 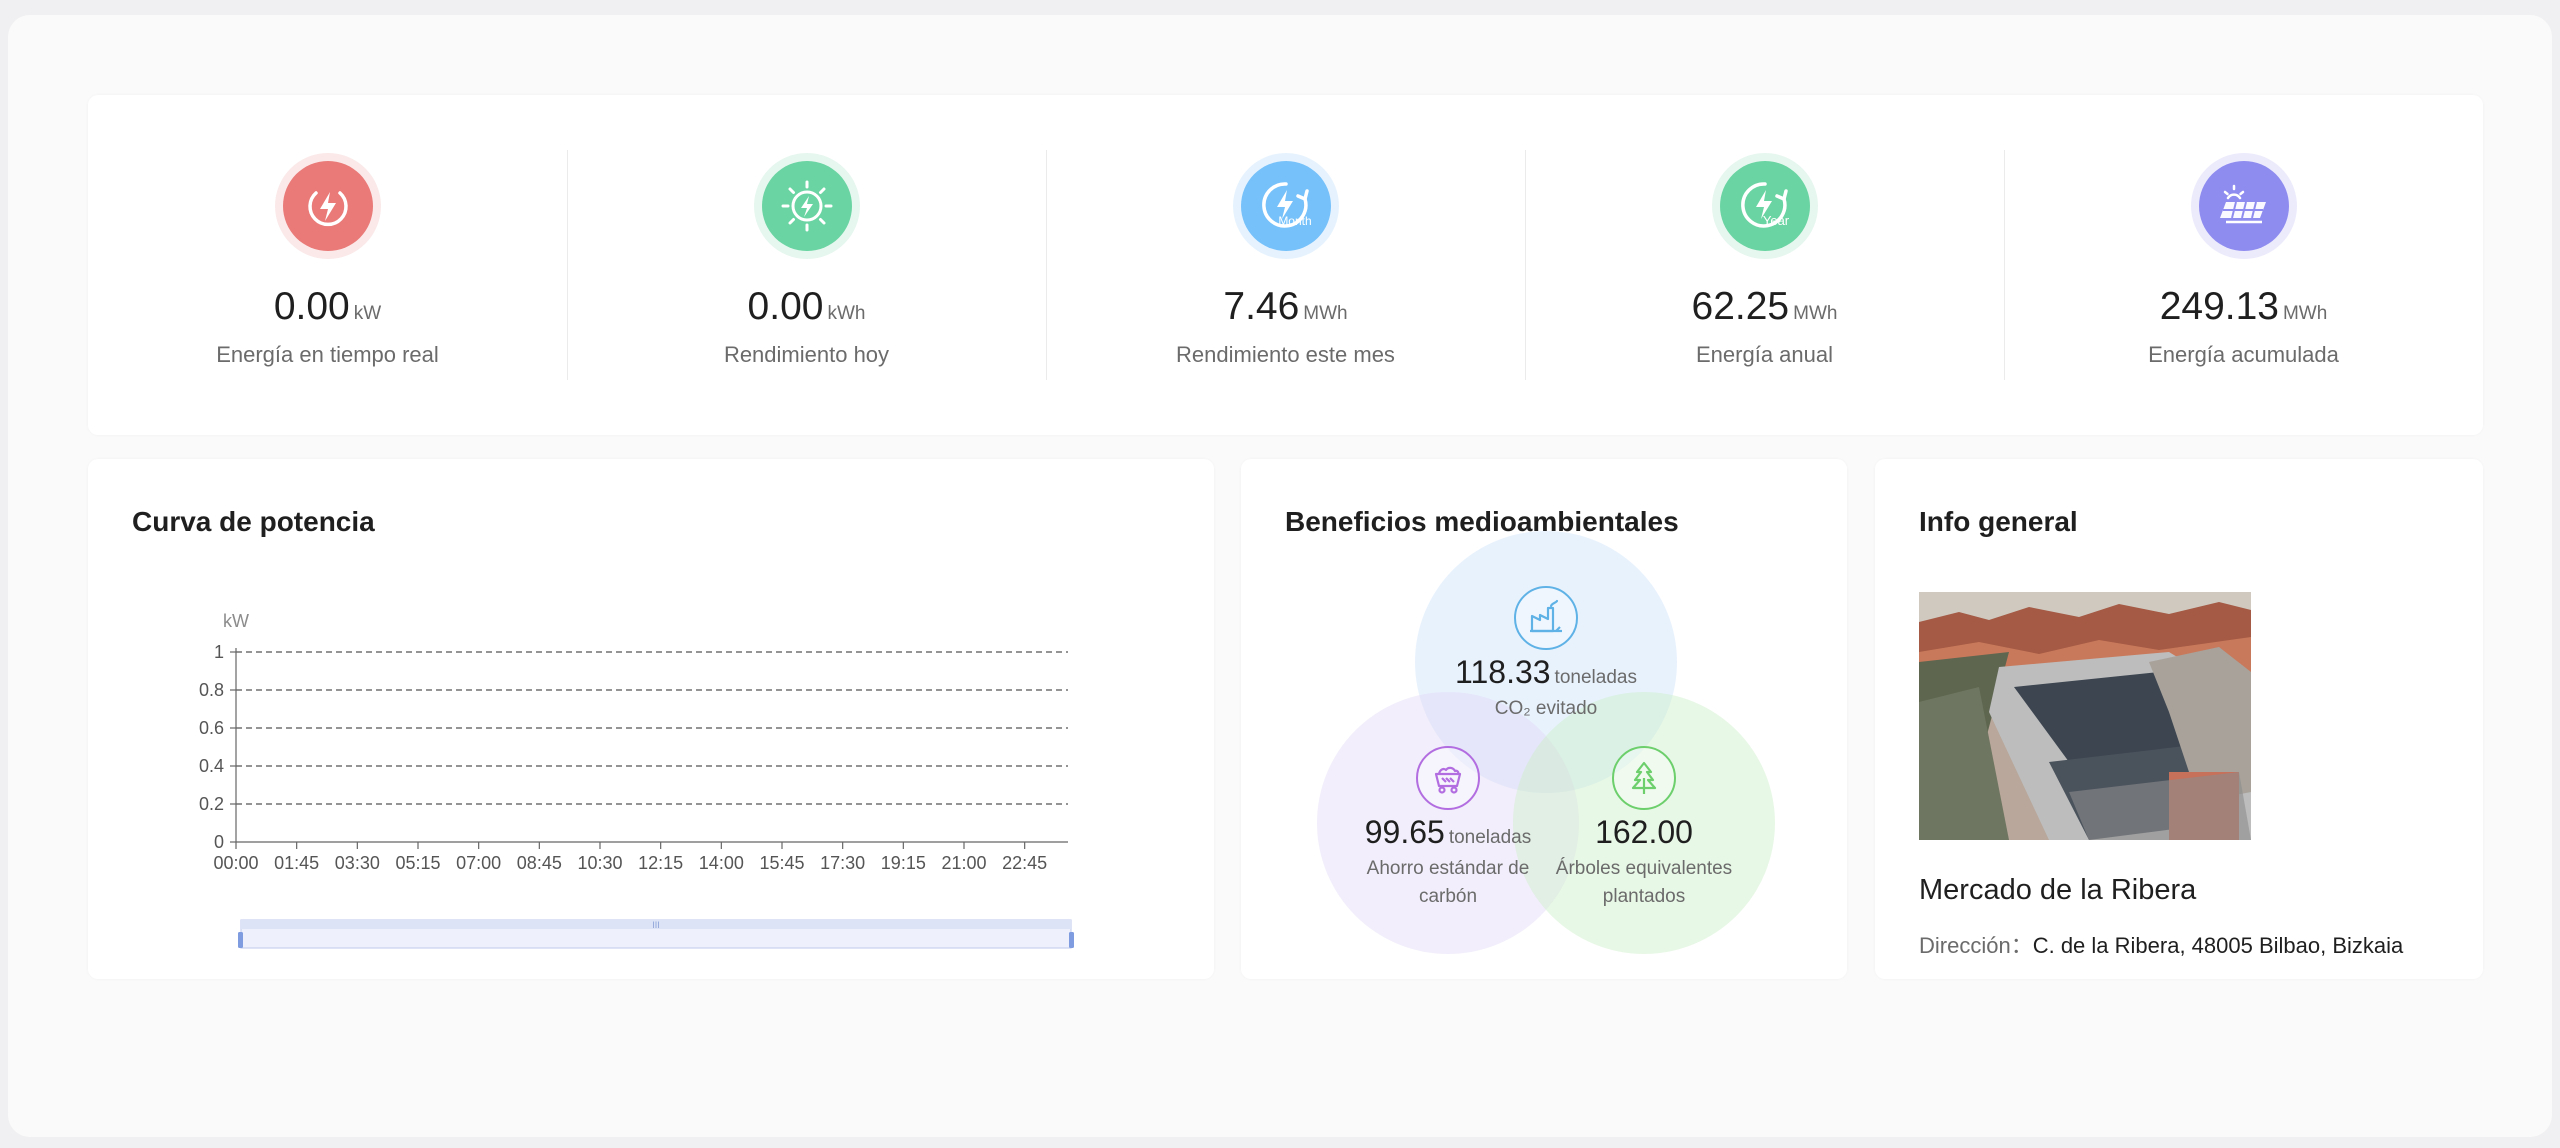 I want to click on trees-metric: 162.00 Árboles equivalentes plantados, so click(x=1644, y=862).